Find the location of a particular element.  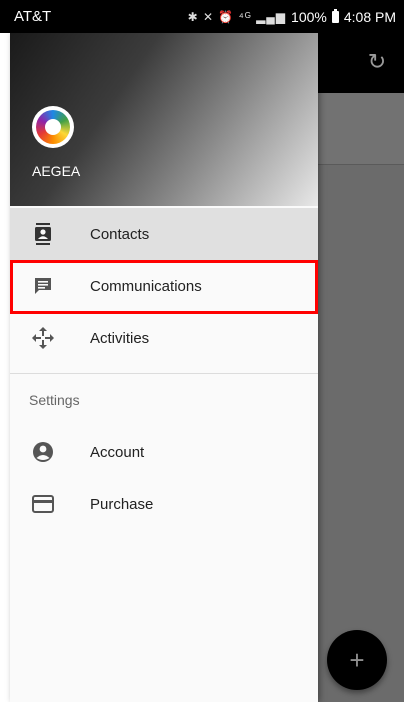

account-circle-icon is located at coordinates (43, 452).